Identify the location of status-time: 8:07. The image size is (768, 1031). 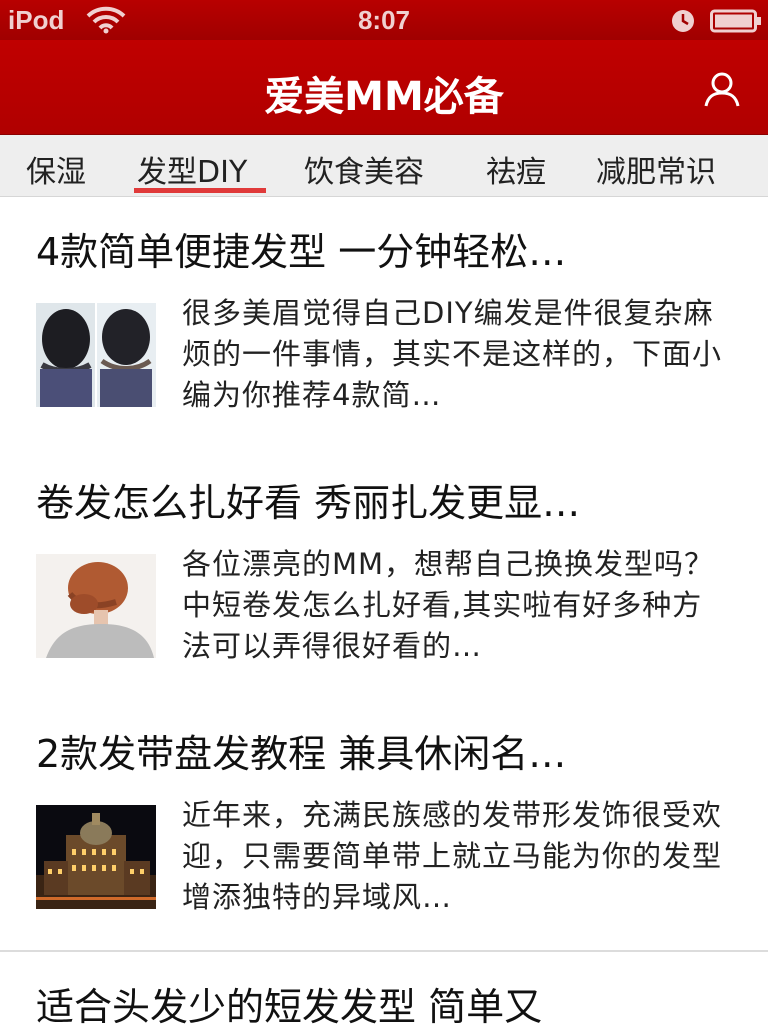
(384, 20).